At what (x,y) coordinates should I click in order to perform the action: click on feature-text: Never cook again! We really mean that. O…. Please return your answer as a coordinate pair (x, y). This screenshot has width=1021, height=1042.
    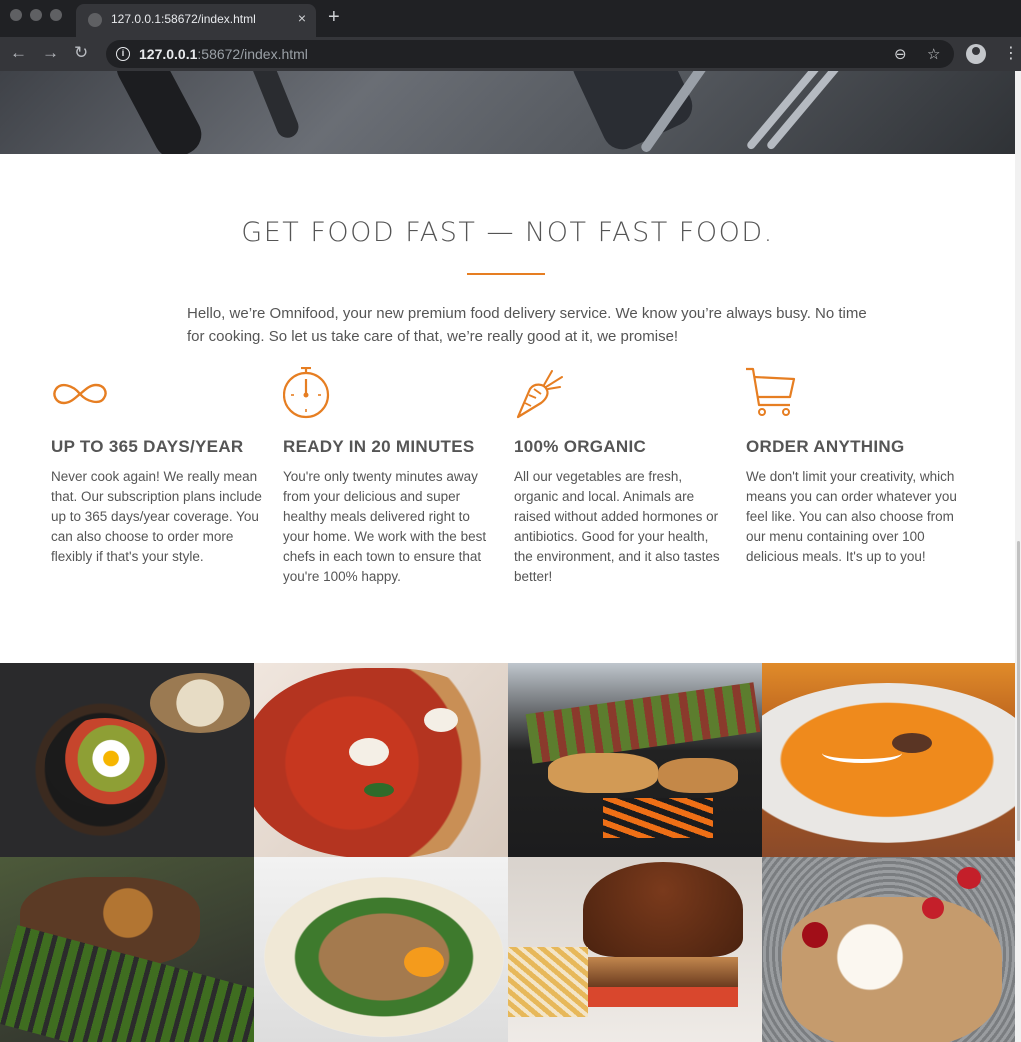
    Looking at the image, I should click on (156, 516).